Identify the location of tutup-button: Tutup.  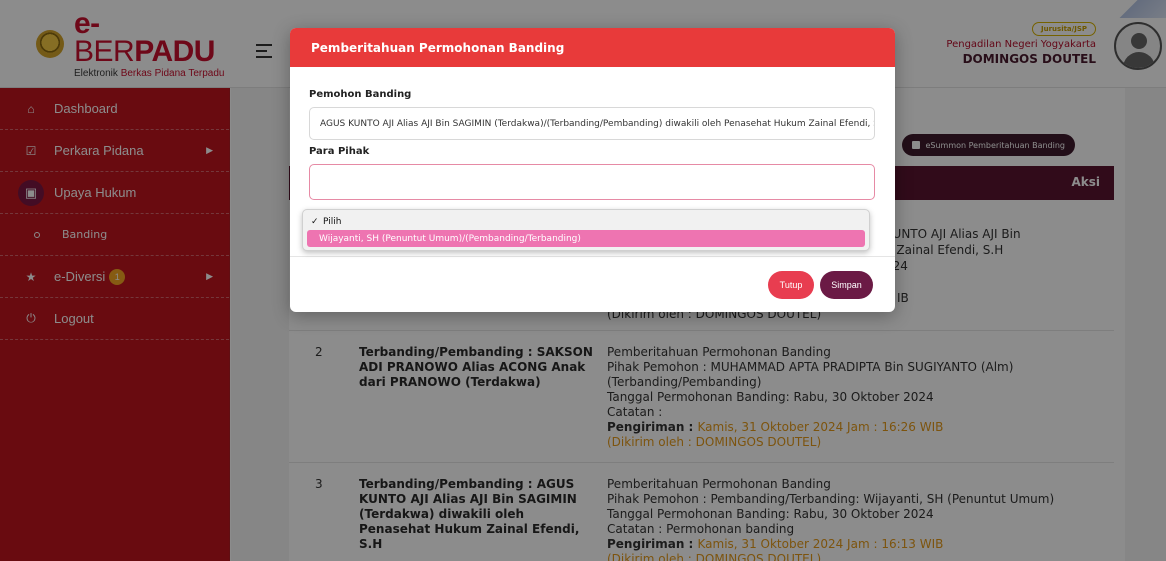
(791, 285).